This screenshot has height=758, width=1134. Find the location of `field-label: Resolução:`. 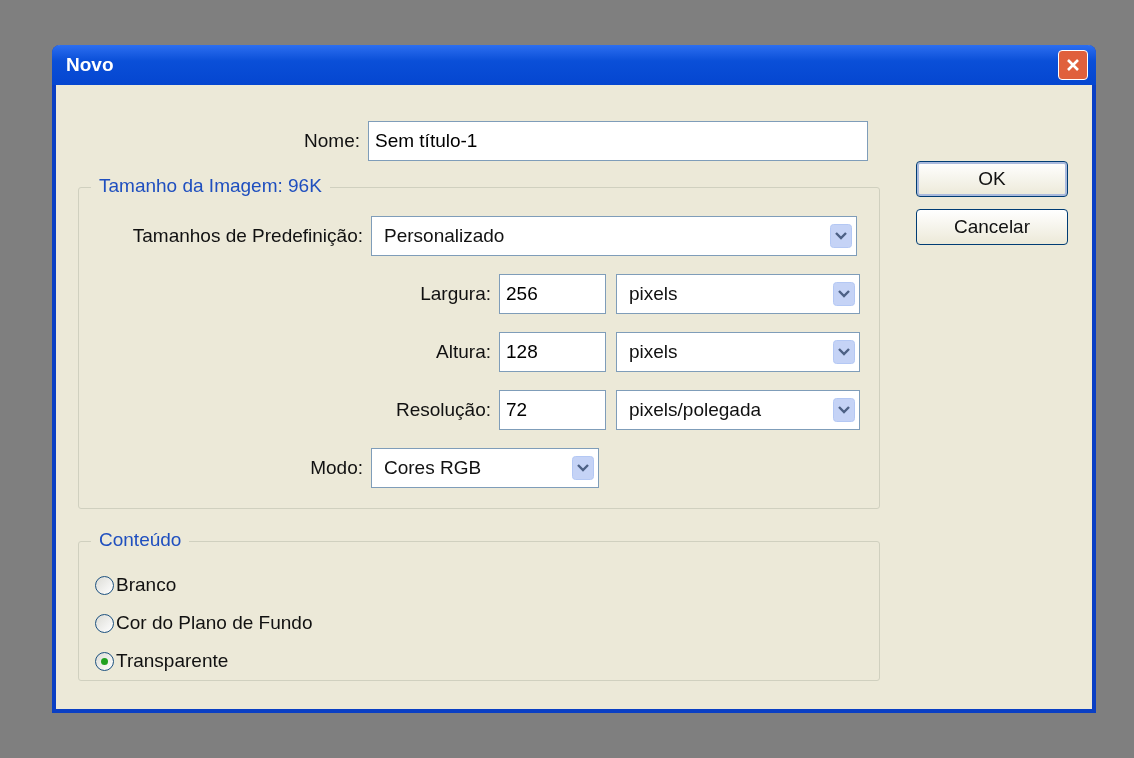

field-label: Resolução: is located at coordinates (443, 410).